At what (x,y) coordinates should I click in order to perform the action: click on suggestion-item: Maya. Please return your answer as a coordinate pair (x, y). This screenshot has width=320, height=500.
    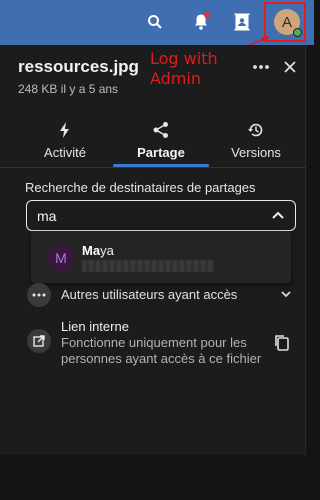
    Looking at the image, I should click on (98, 250).